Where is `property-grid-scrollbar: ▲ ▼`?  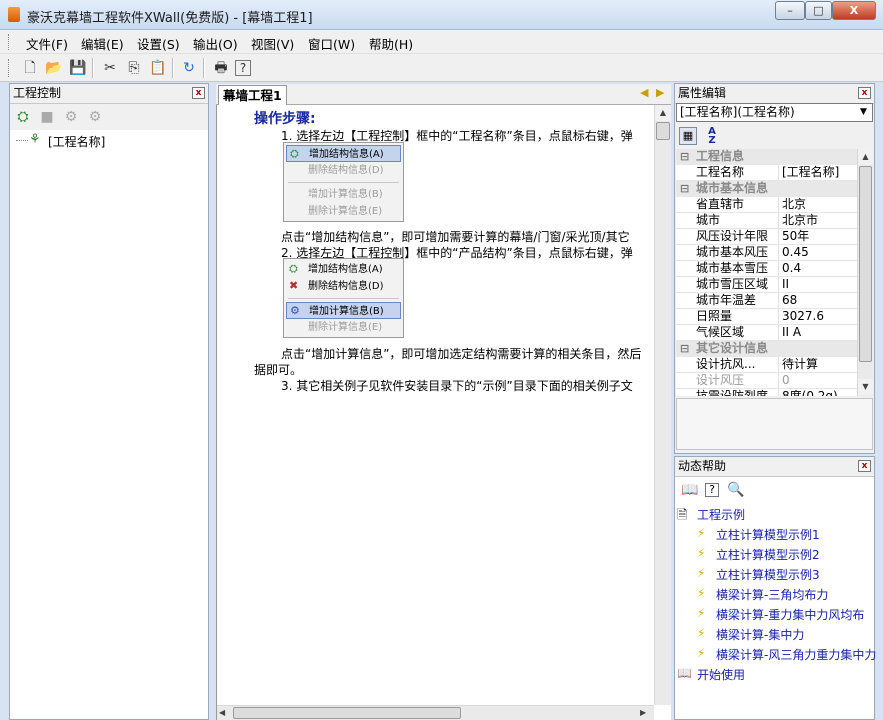 property-grid-scrollbar: ▲ ▼ is located at coordinates (865, 272).